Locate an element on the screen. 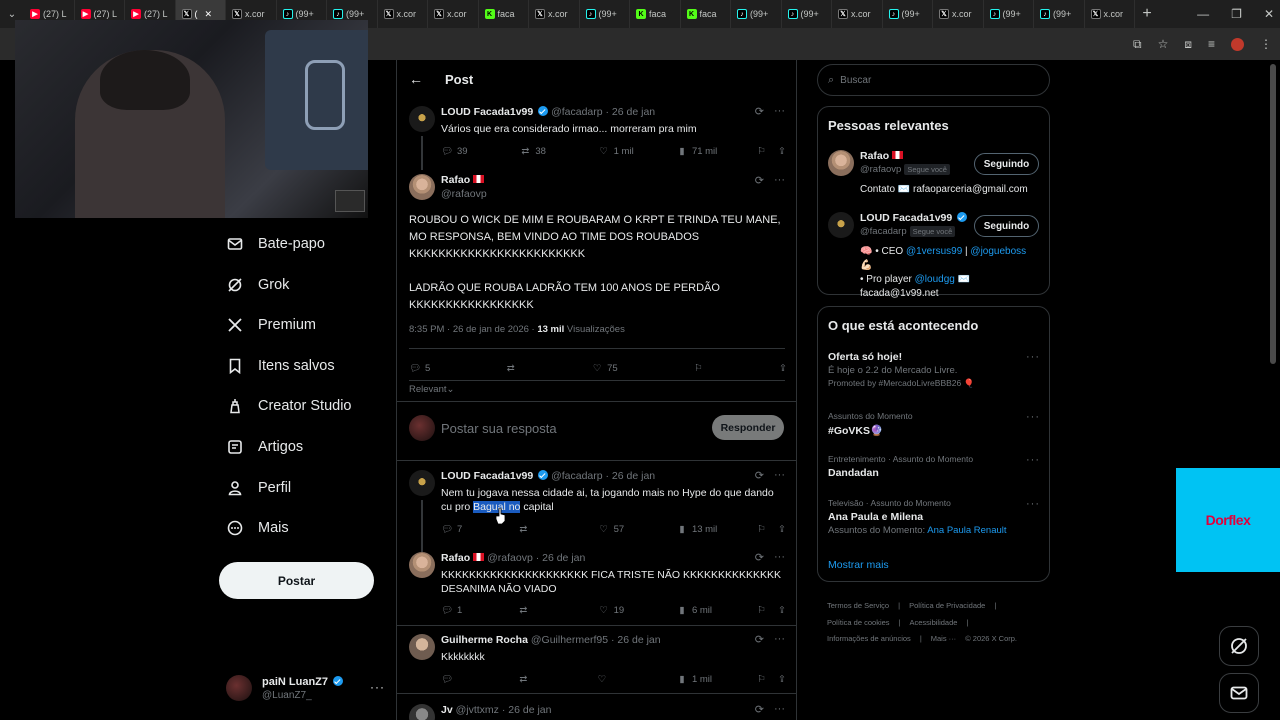  profile-avatar-icon is located at coordinates (1237, 44).